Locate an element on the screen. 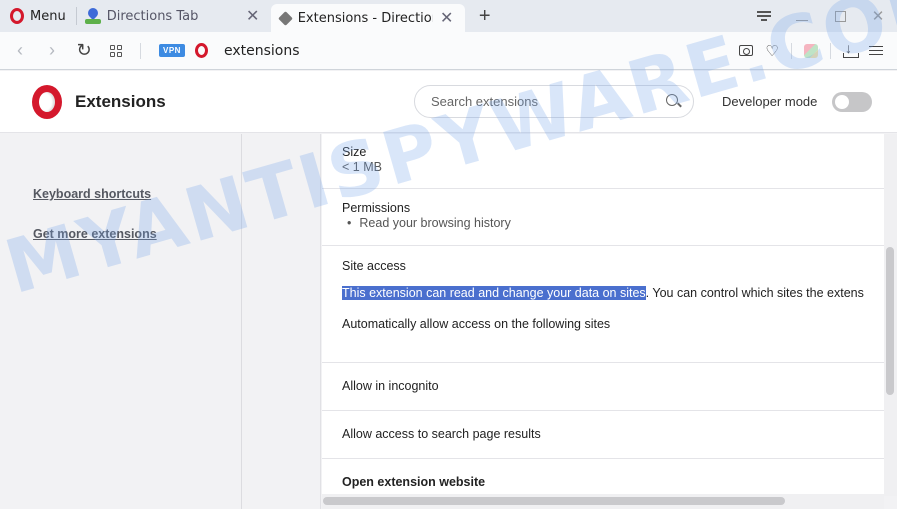  open-website-row: Open extension website is located at coordinates (603, 476).